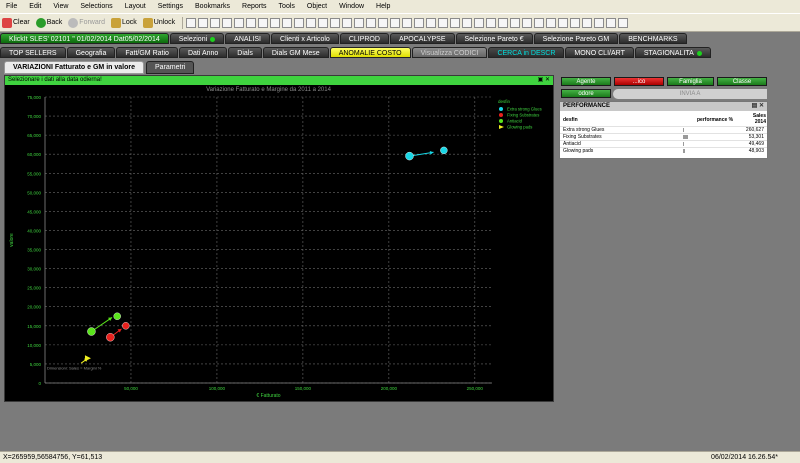  What do you see at coordinates (16, 22) in the screenshot?
I see `clear-button: Clear` at bounding box center [16, 22].